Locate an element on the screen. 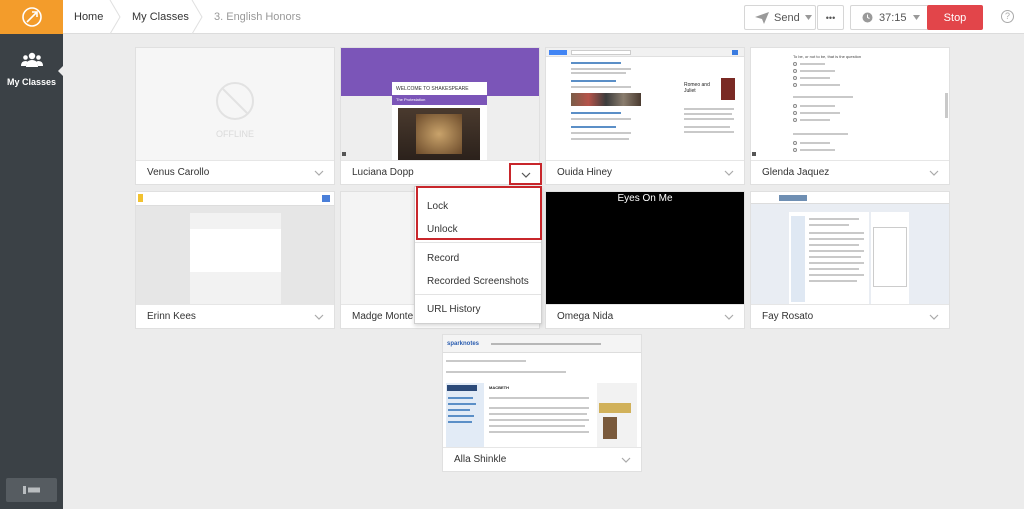 The image size is (1024, 509). sidebar-item-label: My Classes is located at coordinates (31, 82).